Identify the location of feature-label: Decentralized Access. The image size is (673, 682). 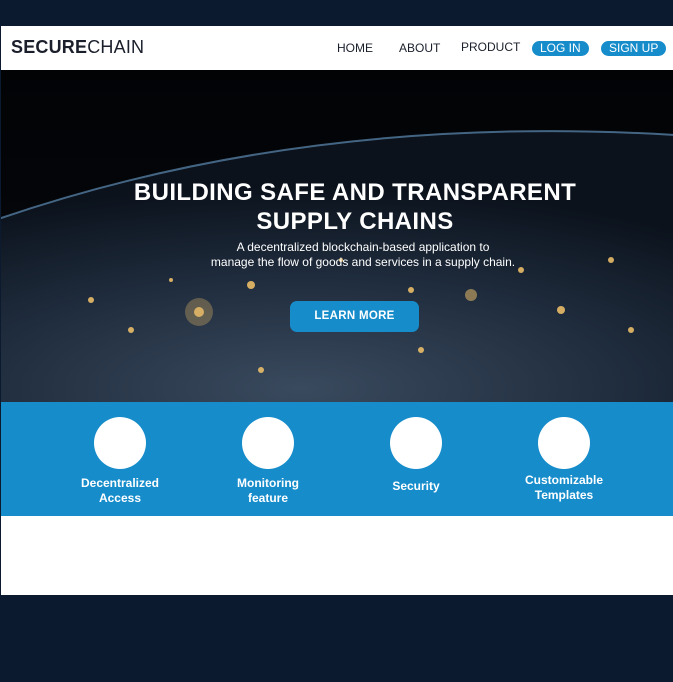
(120, 491).